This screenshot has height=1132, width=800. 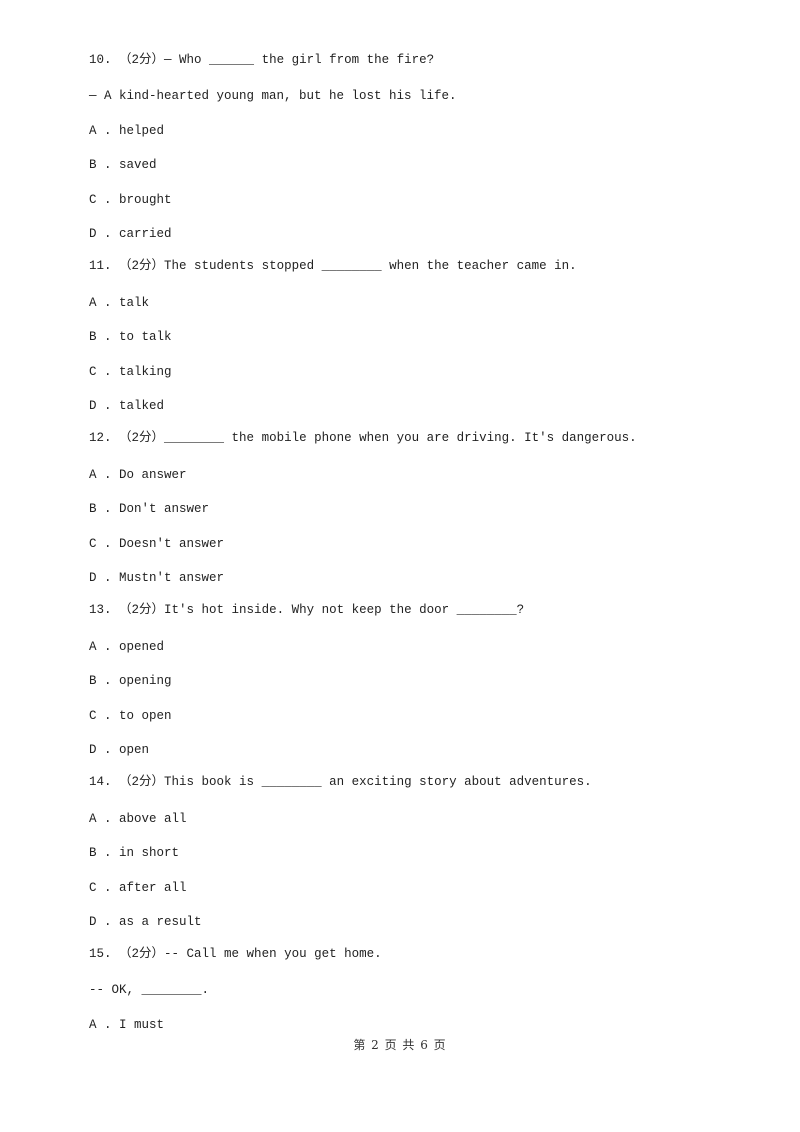 I want to click on option-text: to open, so click(x=145, y=716).